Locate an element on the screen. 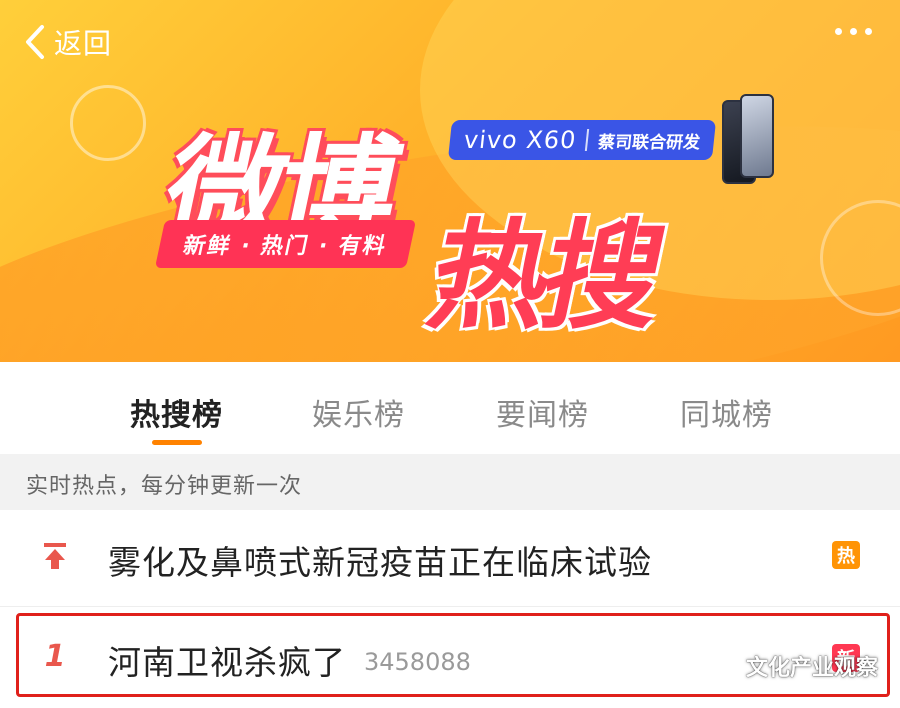 Image resolution: width=900 pixels, height=708 pixels. sponsor-model: vivo X60 is located at coordinates (520, 140).